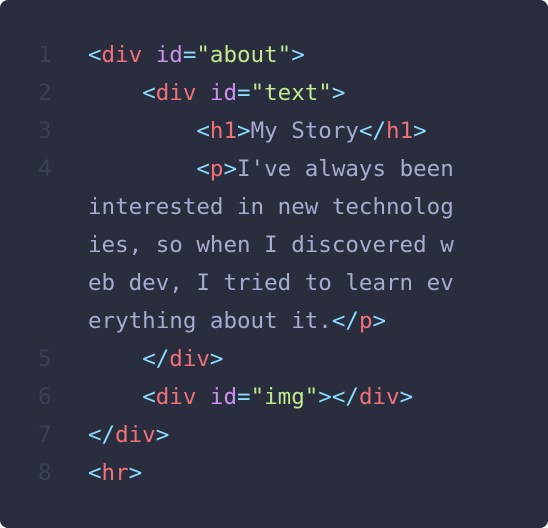  Describe the element at coordinates (304, 131) in the screenshot. I see `element-text: My Story` at that location.